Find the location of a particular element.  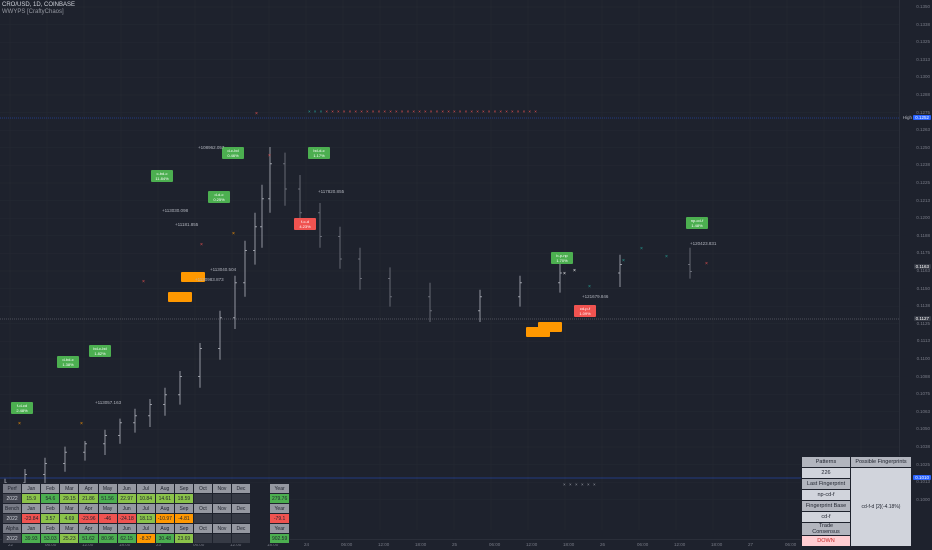

month-header: Nov is located at coordinates (221, 488).